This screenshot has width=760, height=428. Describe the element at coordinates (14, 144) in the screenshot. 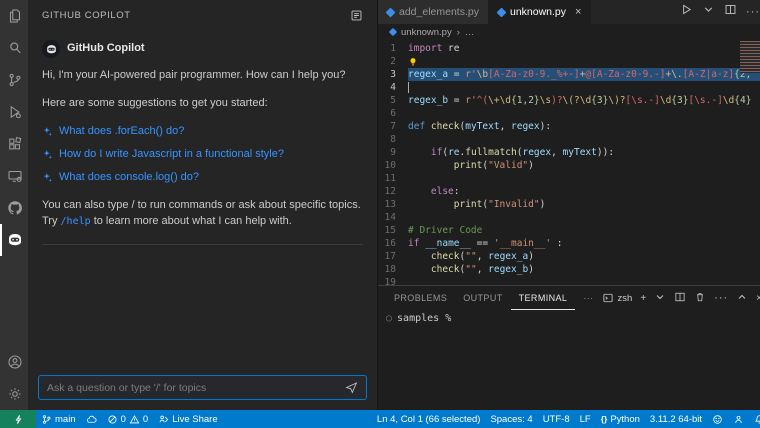

I see `activity-item-extensions` at that location.